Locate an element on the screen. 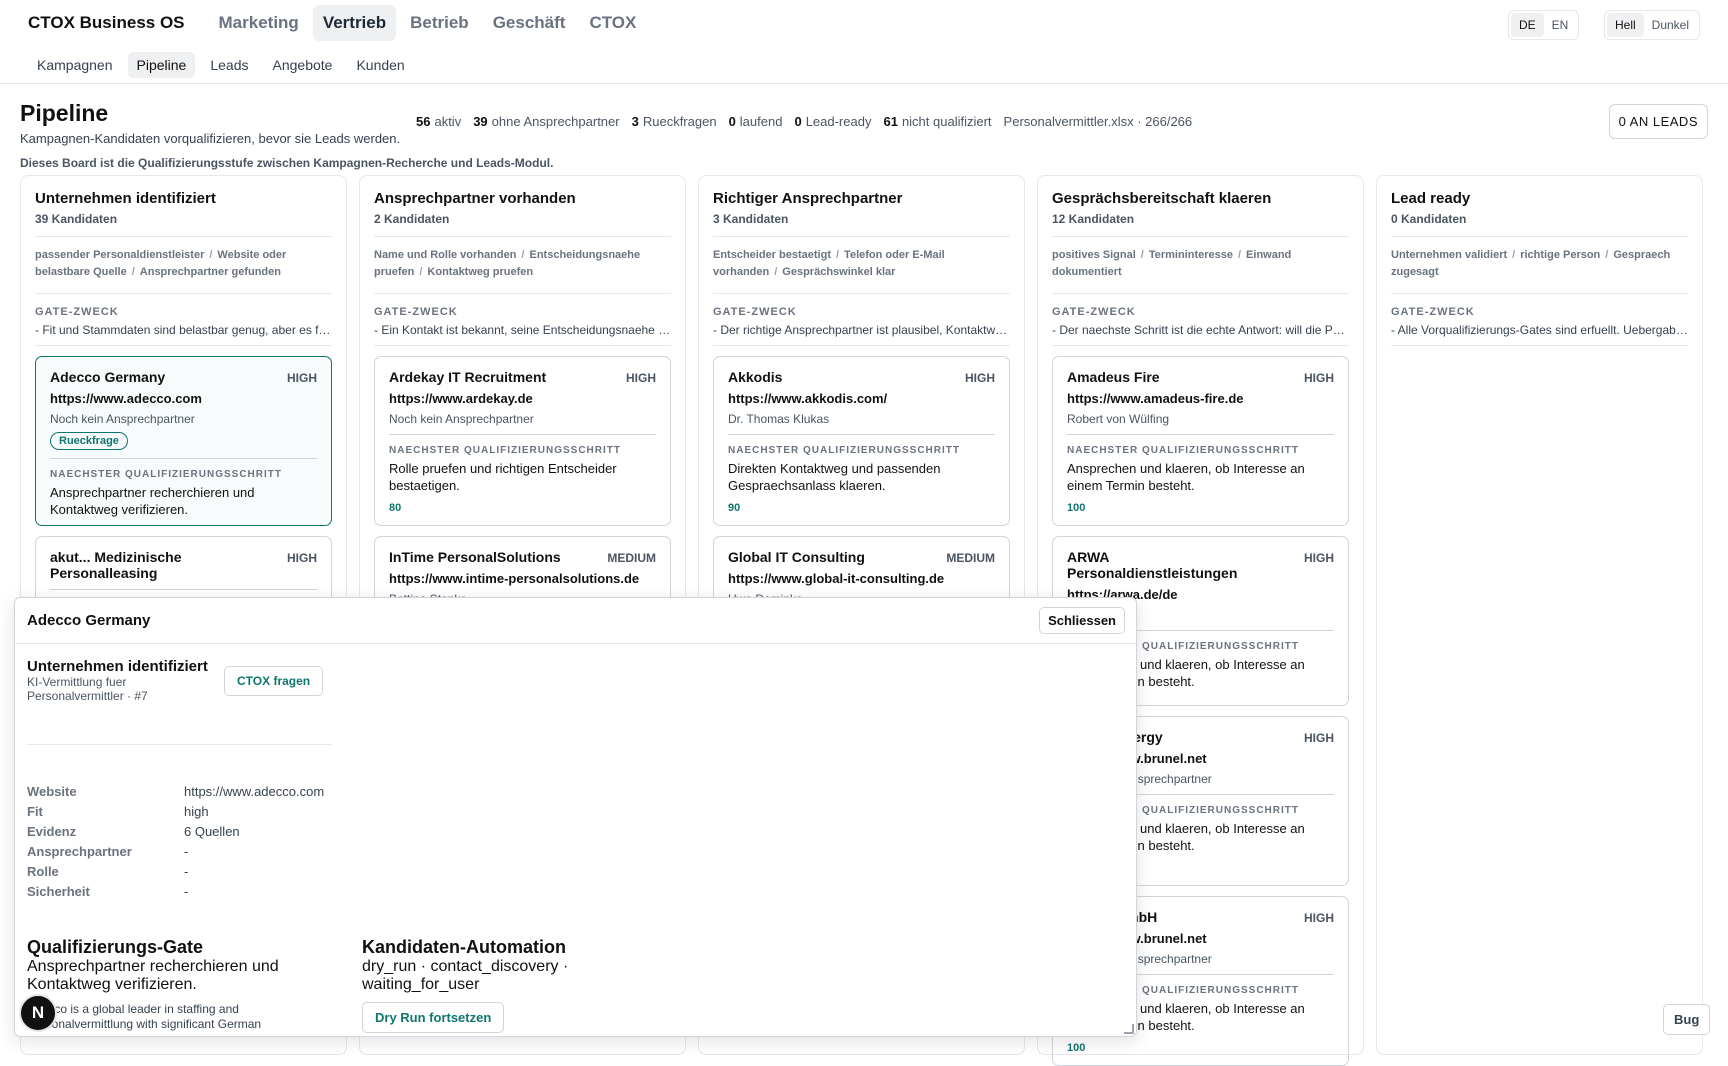 This screenshot has height=1066, width=1728. candidate-url: https://www.amadeus-fire.de is located at coordinates (1200, 398).